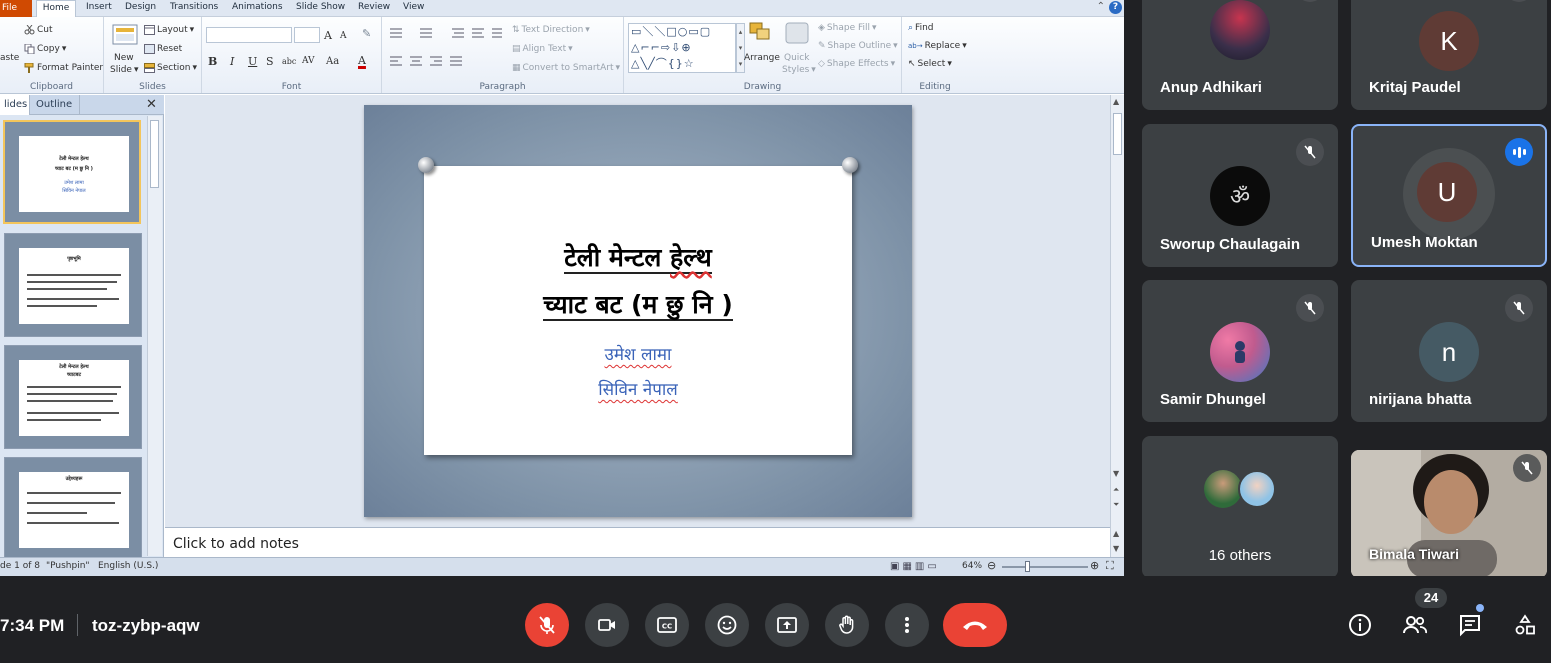 The image size is (1551, 663). Describe the element at coordinates (1045, 567) in the screenshot. I see `zoom-slider` at that location.